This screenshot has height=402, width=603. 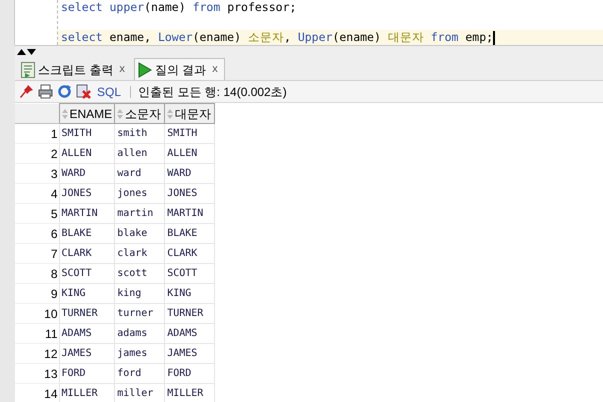 What do you see at coordinates (37, 274) in the screenshot?
I see `row-number: 8` at bounding box center [37, 274].